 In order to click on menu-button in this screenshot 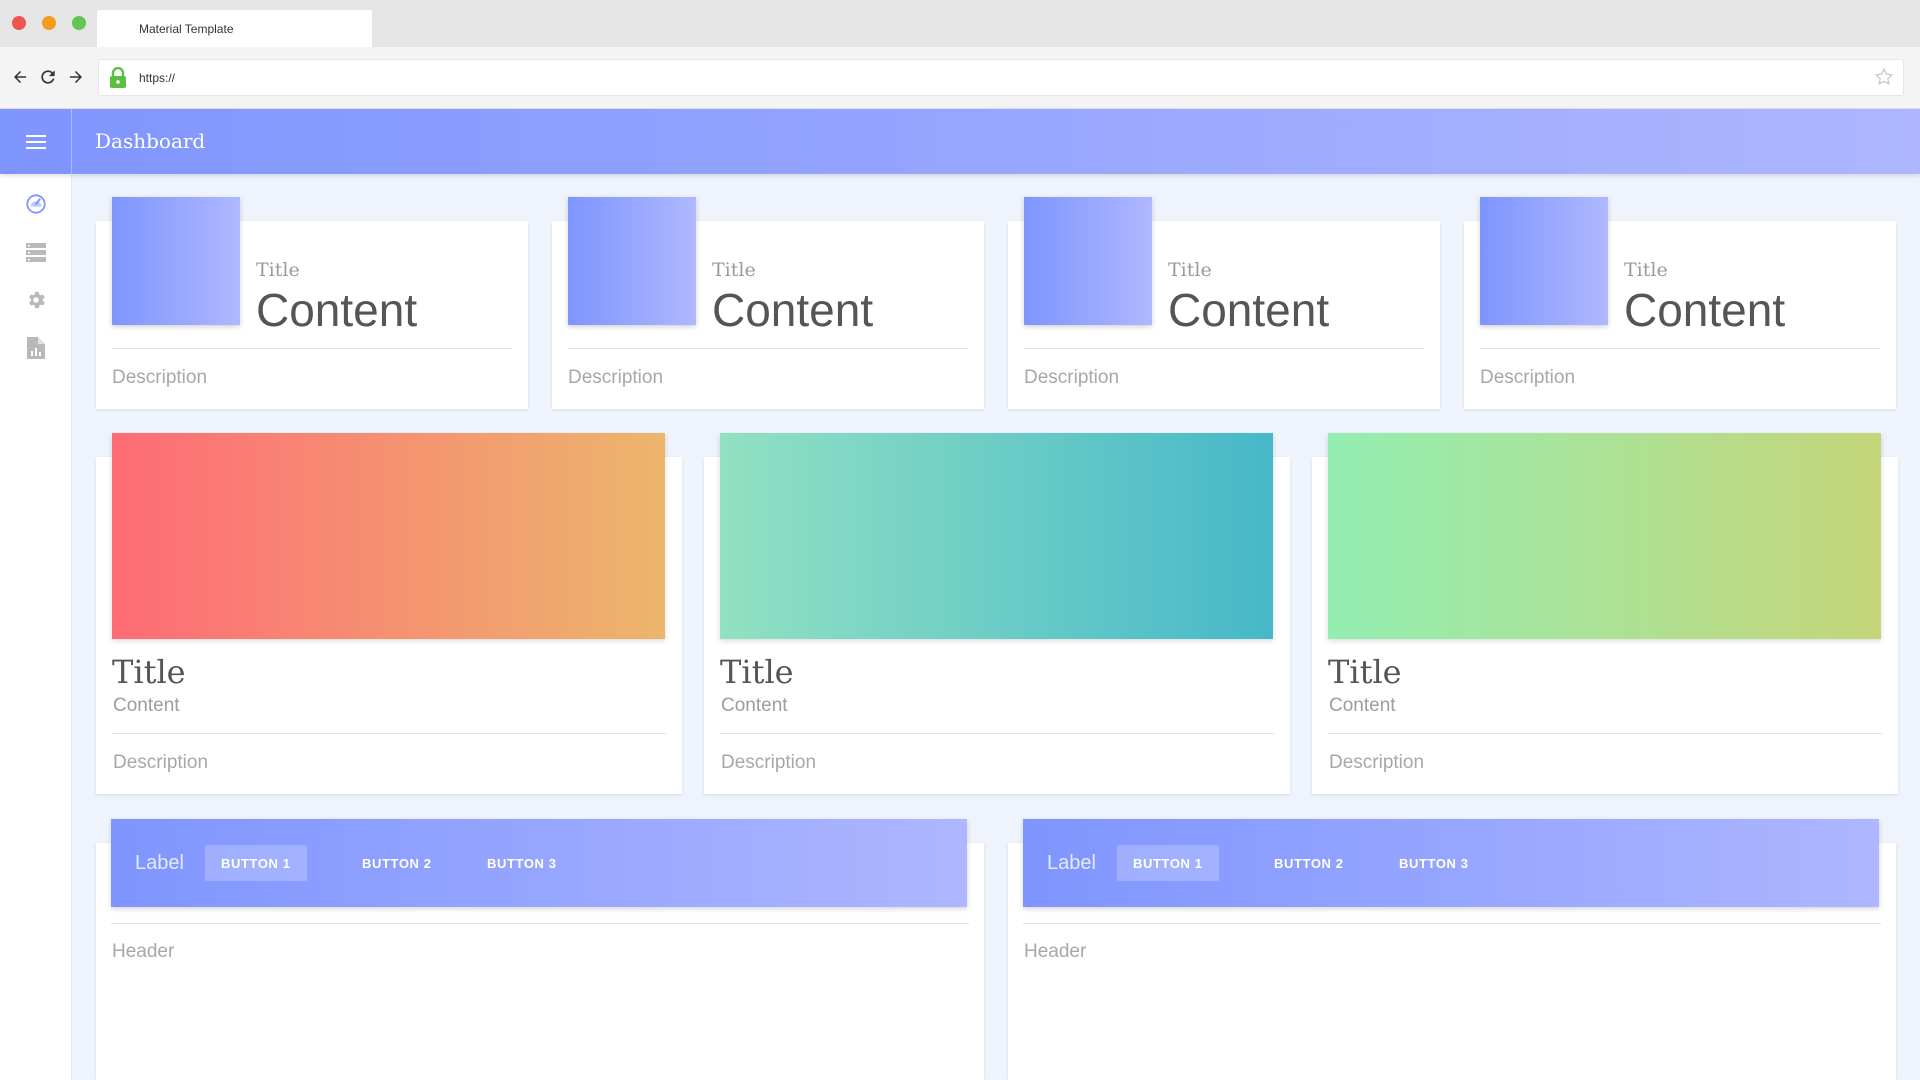, I will do `click(36, 141)`.